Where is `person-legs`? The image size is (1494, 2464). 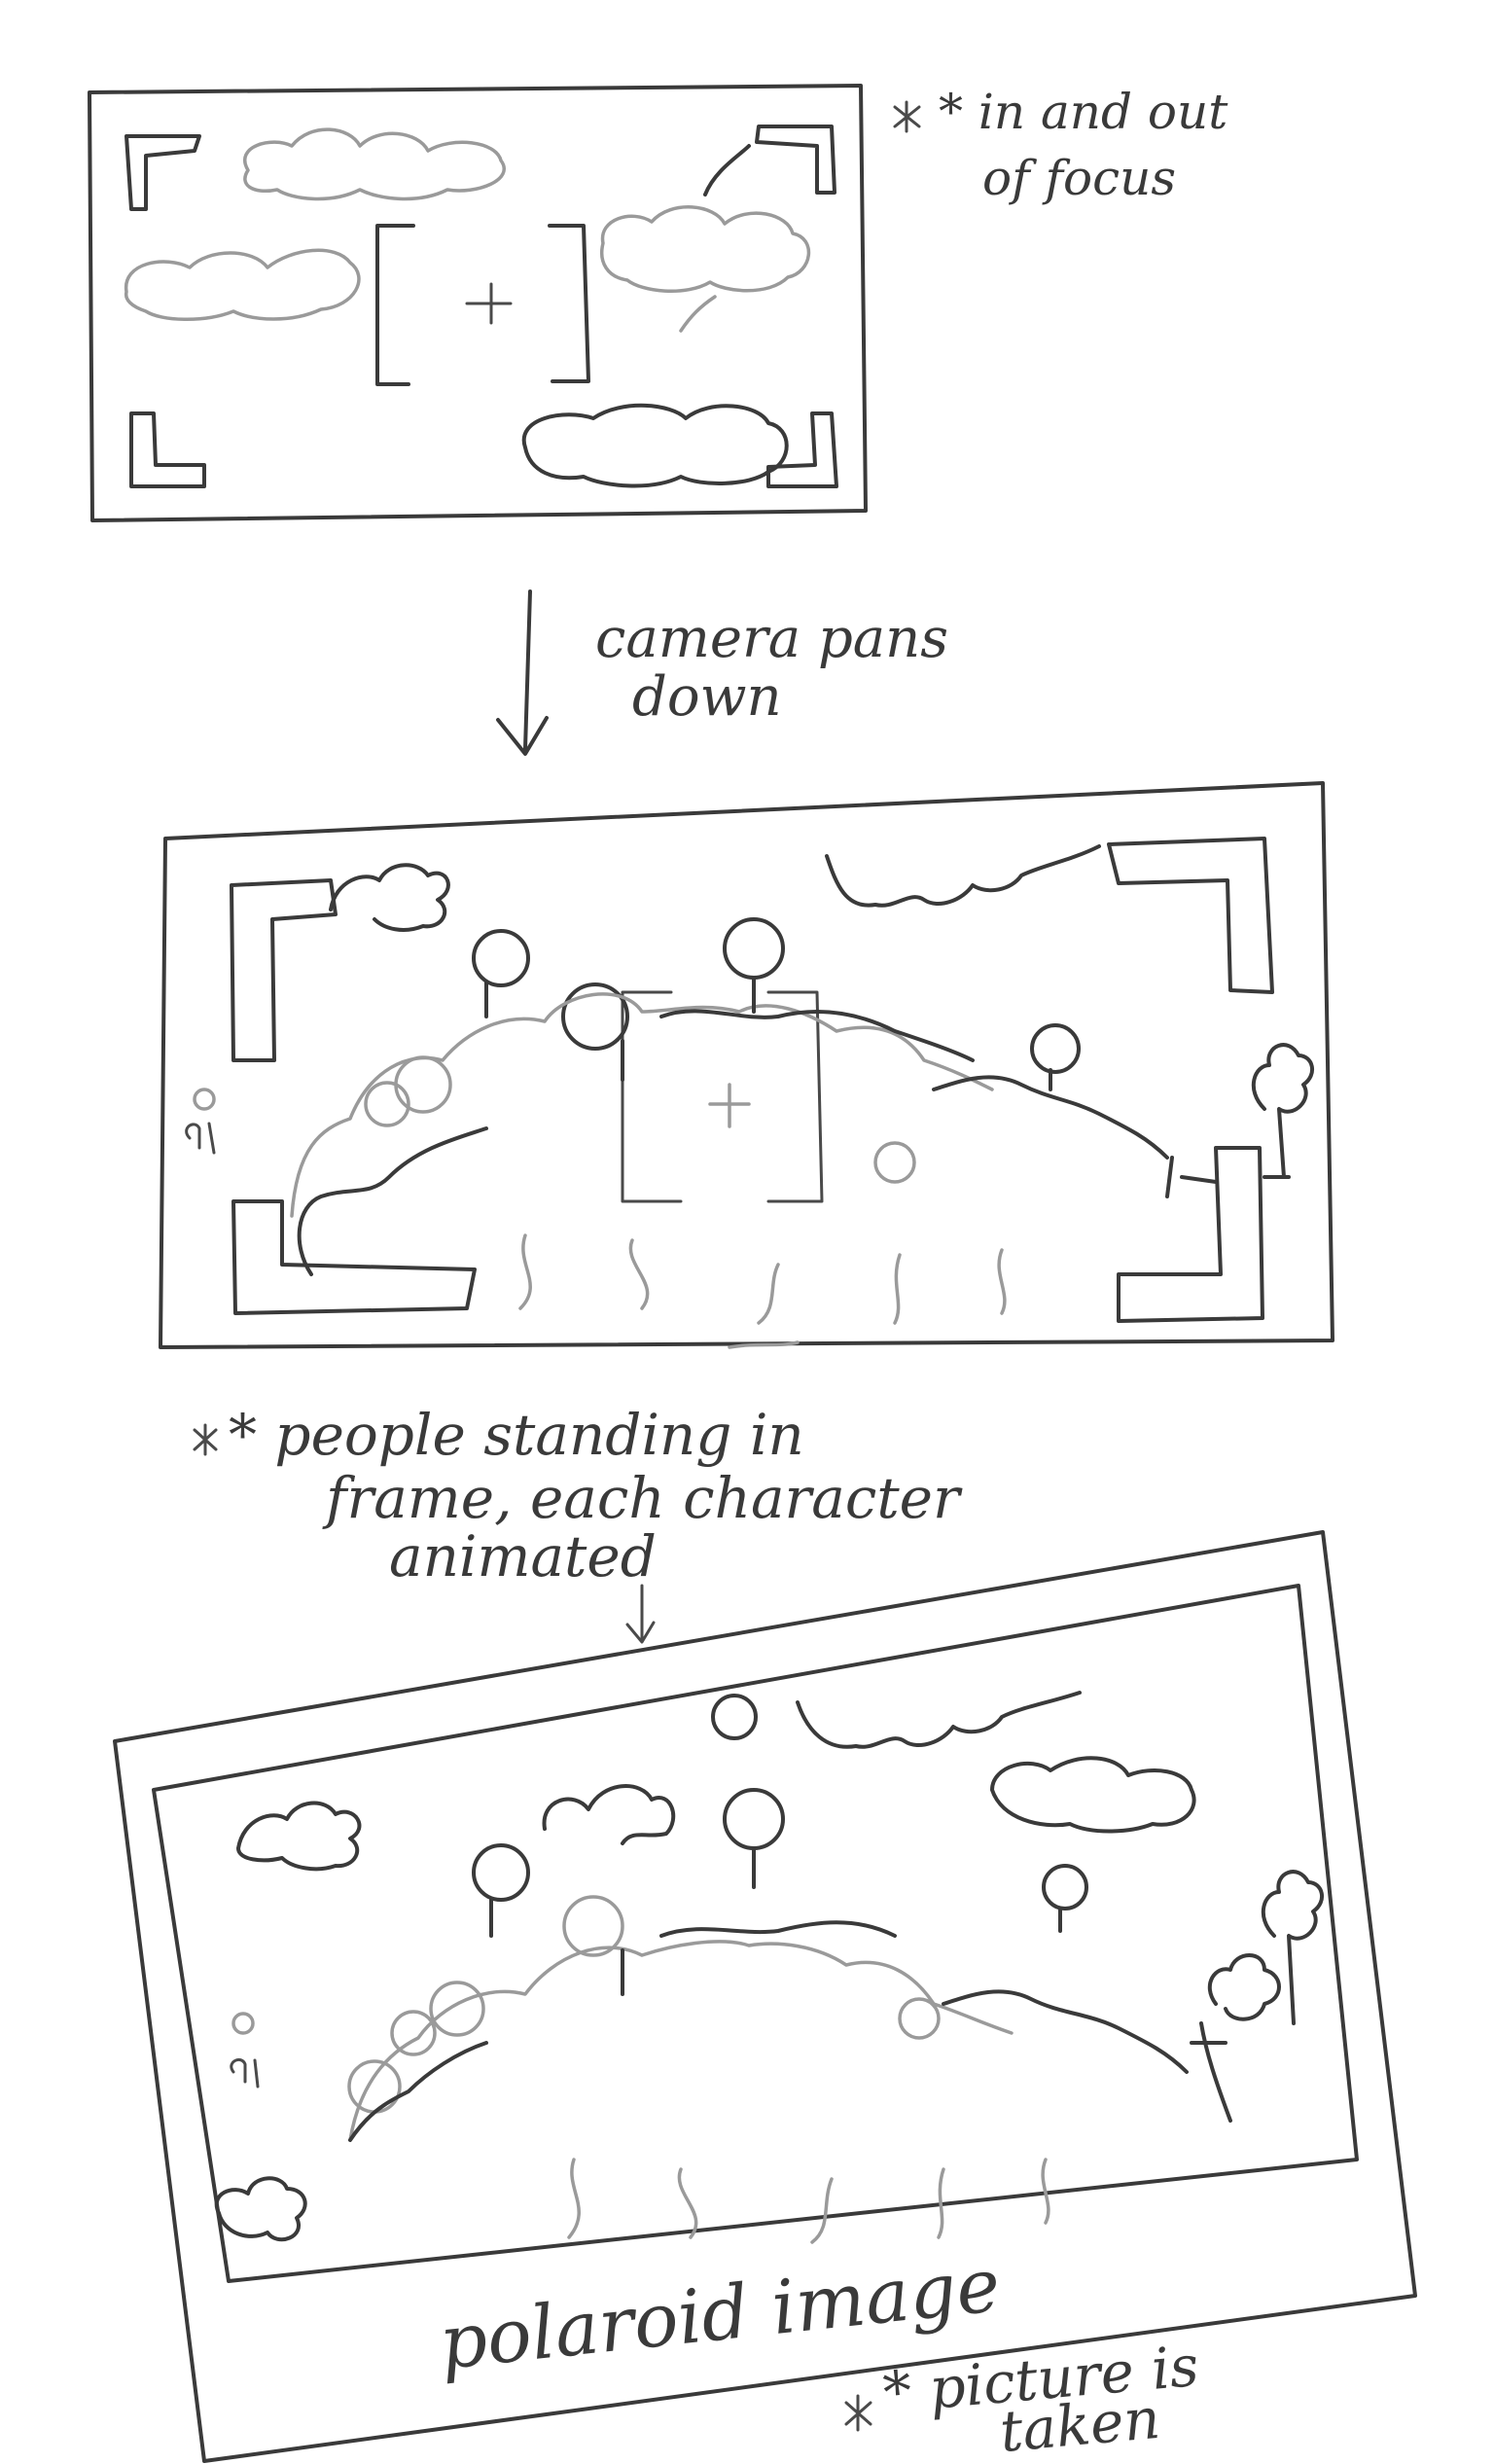
person-legs is located at coordinates (762, 1279).